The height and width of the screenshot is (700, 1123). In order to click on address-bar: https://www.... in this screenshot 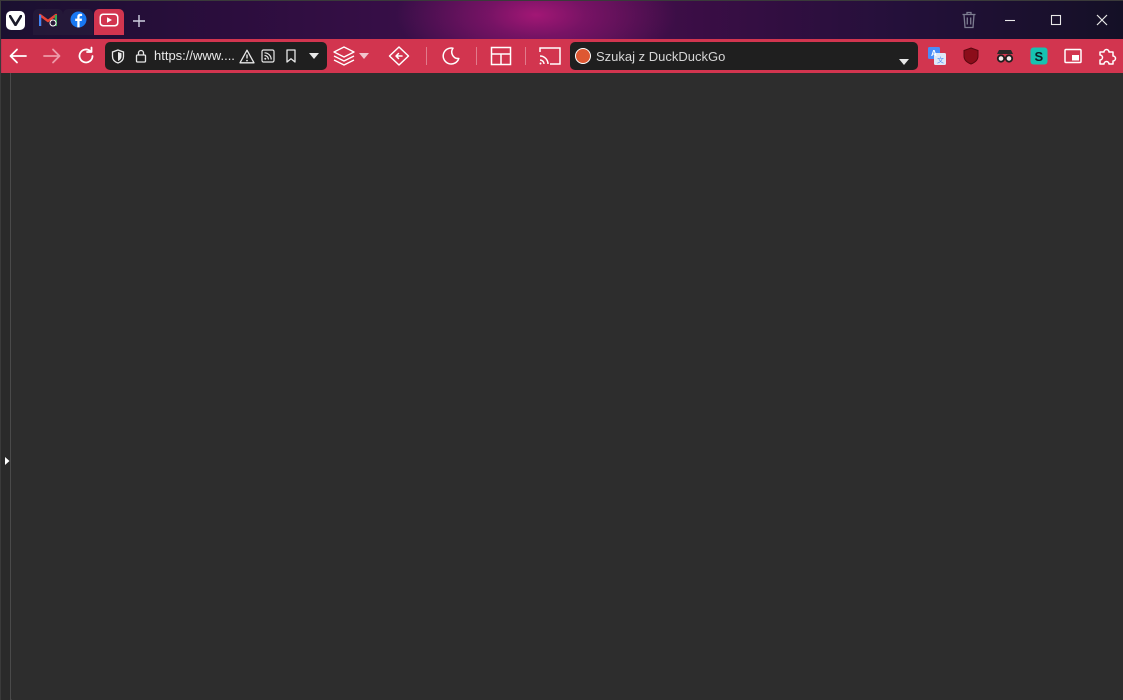, I will do `click(216, 56)`.